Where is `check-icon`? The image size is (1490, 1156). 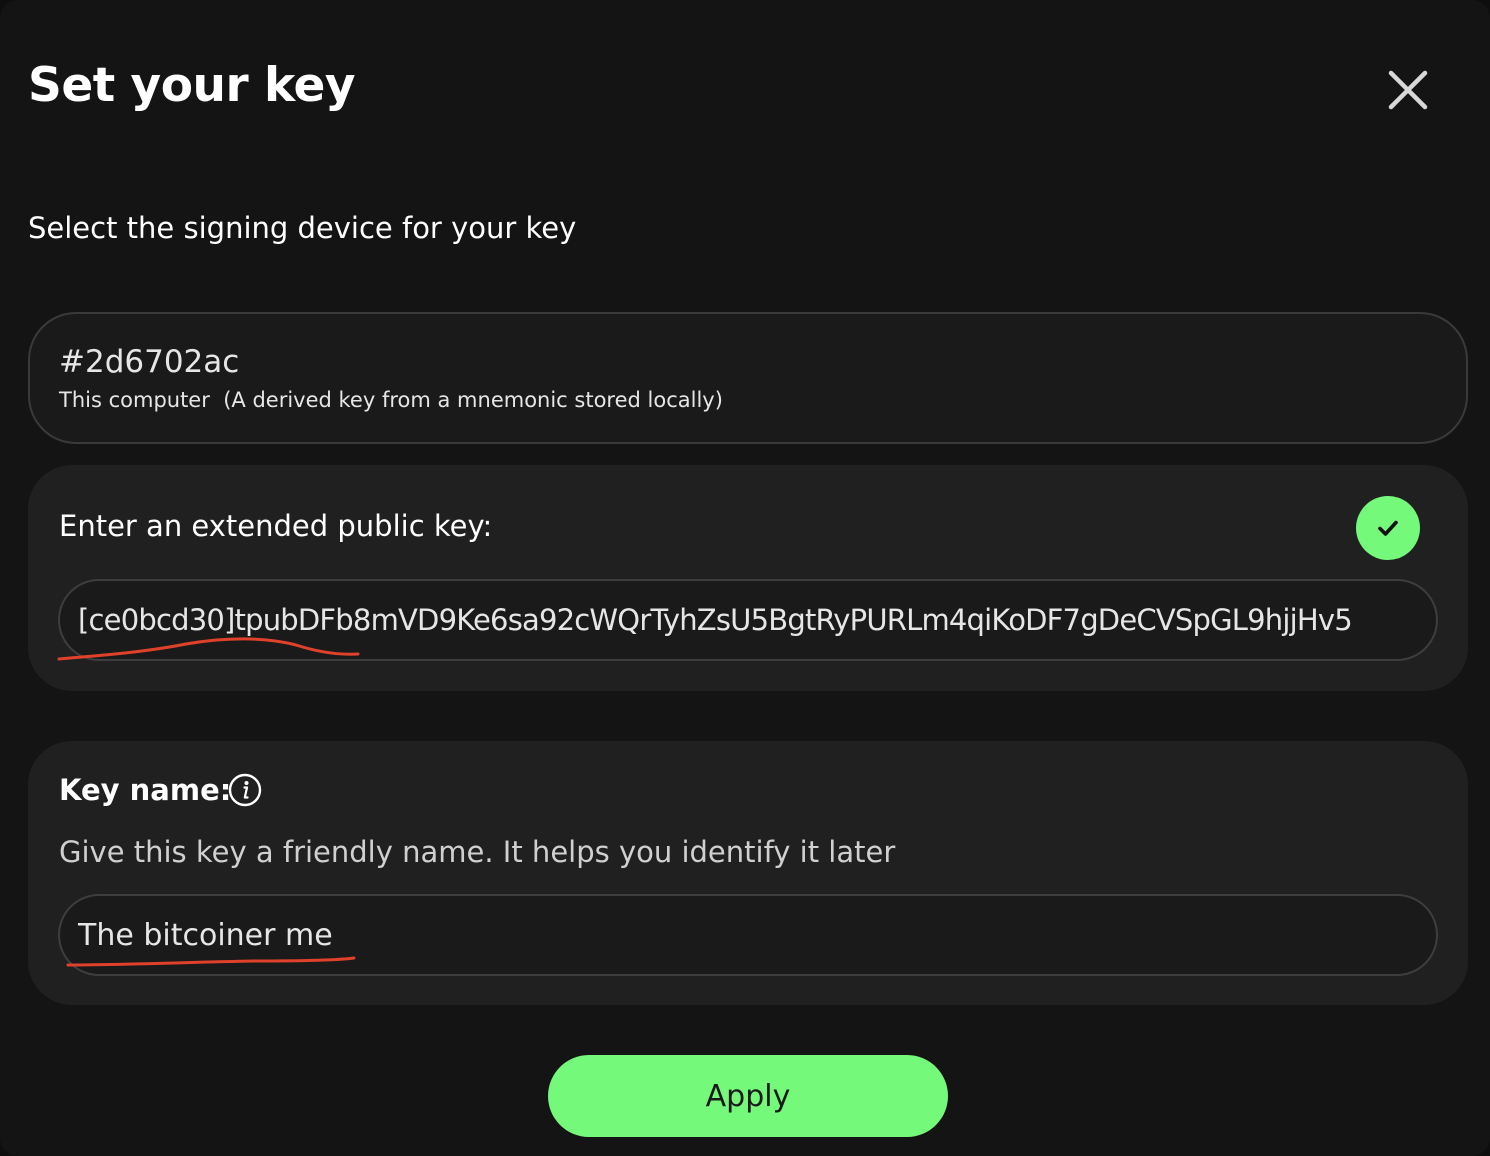
check-icon is located at coordinates (1388, 528).